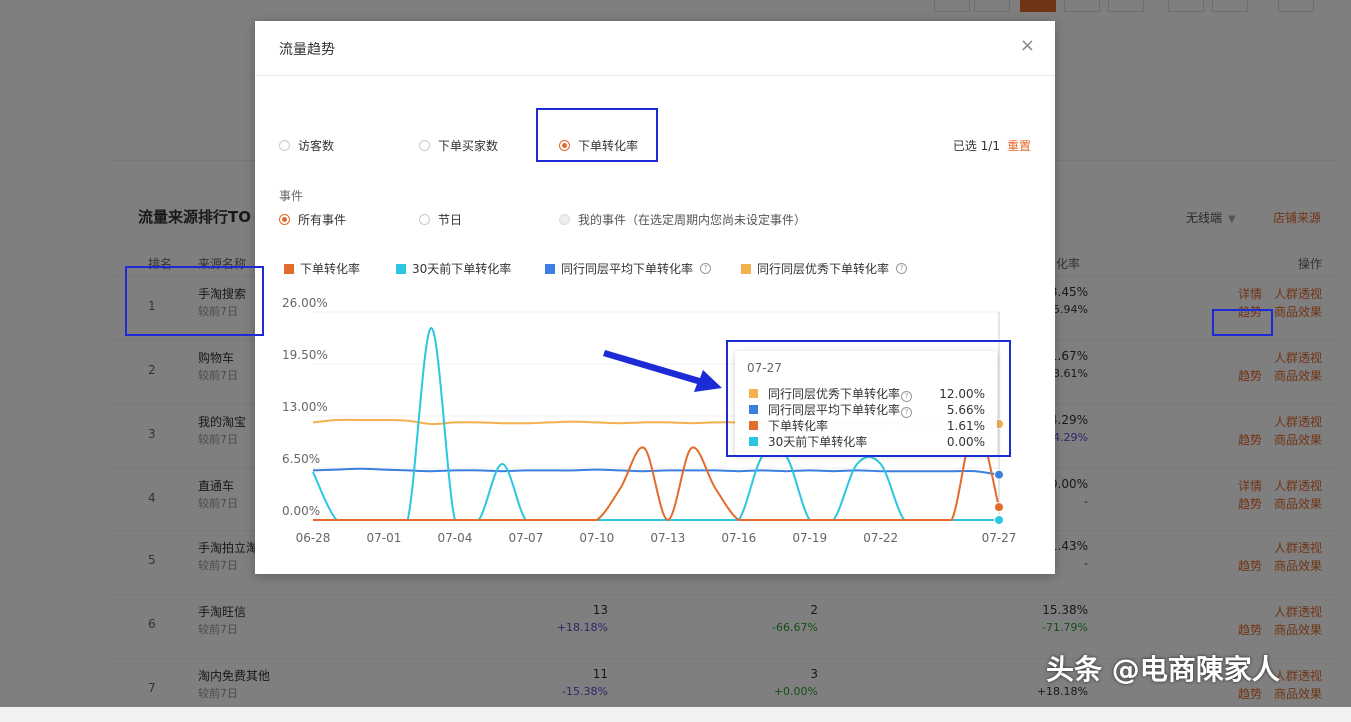 The image size is (1351, 722). What do you see at coordinates (1163, 669) in the screenshot?
I see `watermark: 头条 @电商陳家人` at bounding box center [1163, 669].